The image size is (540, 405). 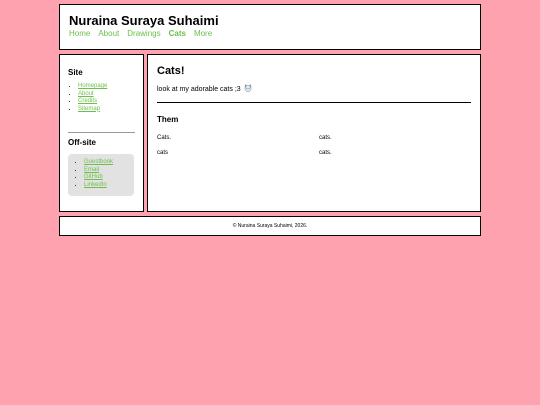 I want to click on cat-face-icon, so click(x=248, y=88).